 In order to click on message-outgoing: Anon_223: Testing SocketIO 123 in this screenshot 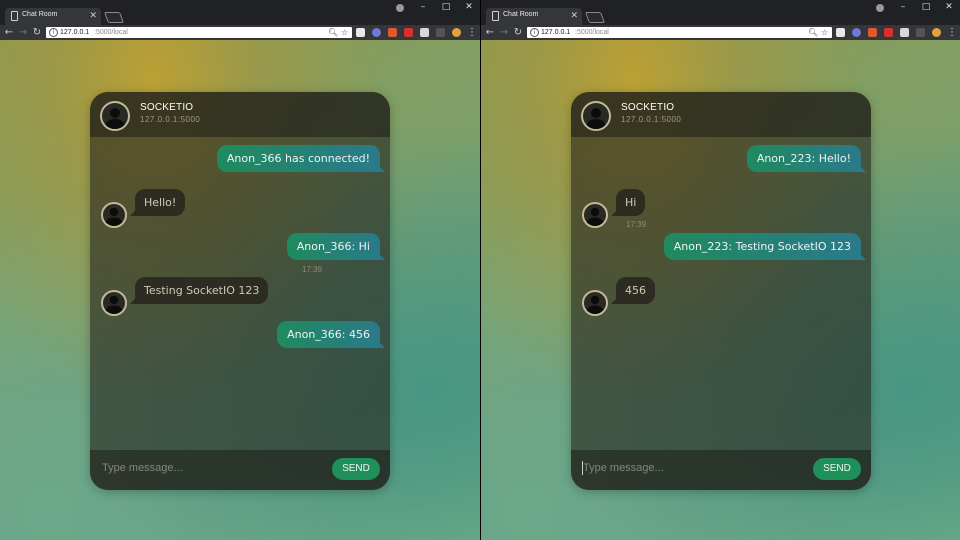, I will do `click(765, 246)`.